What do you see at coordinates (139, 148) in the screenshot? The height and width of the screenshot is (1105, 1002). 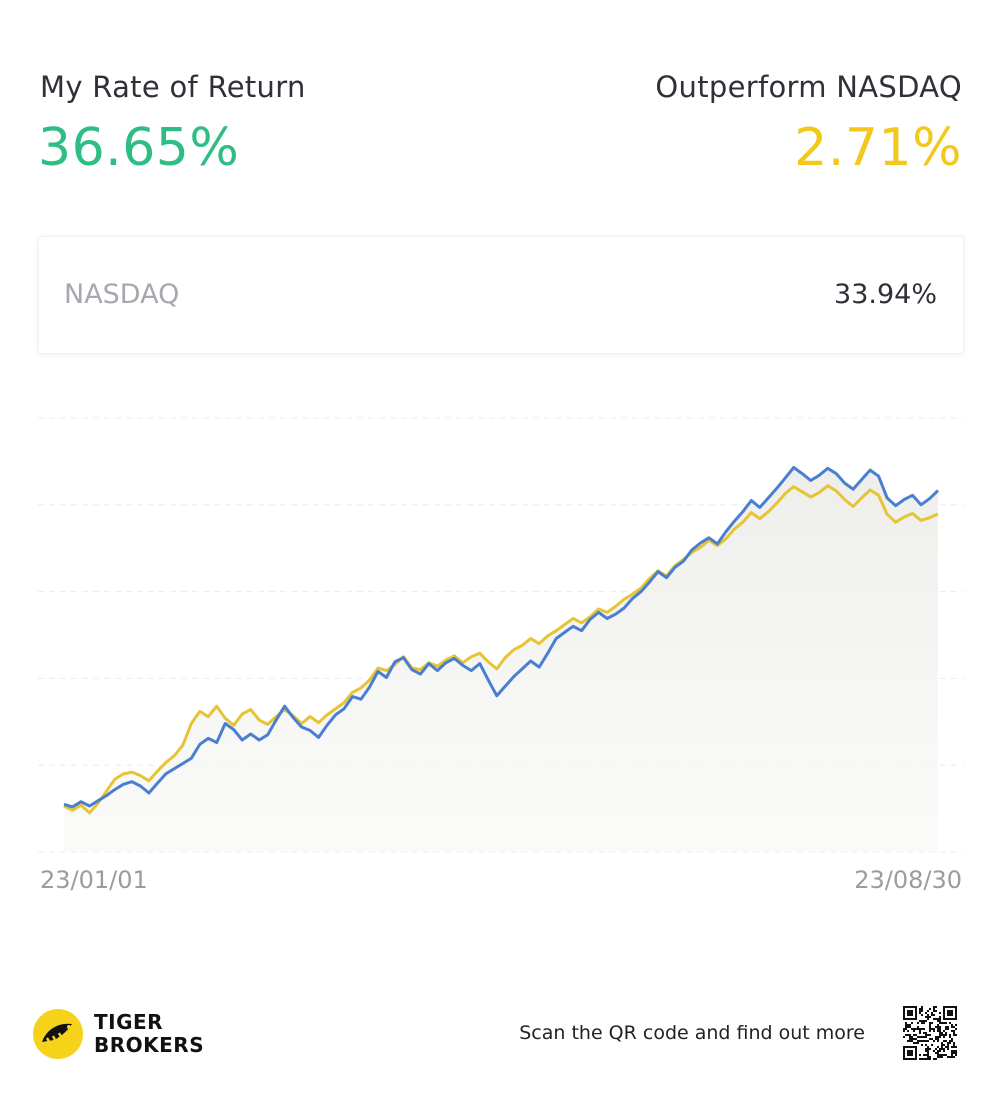 I see `my-return-value: 36.65%` at bounding box center [139, 148].